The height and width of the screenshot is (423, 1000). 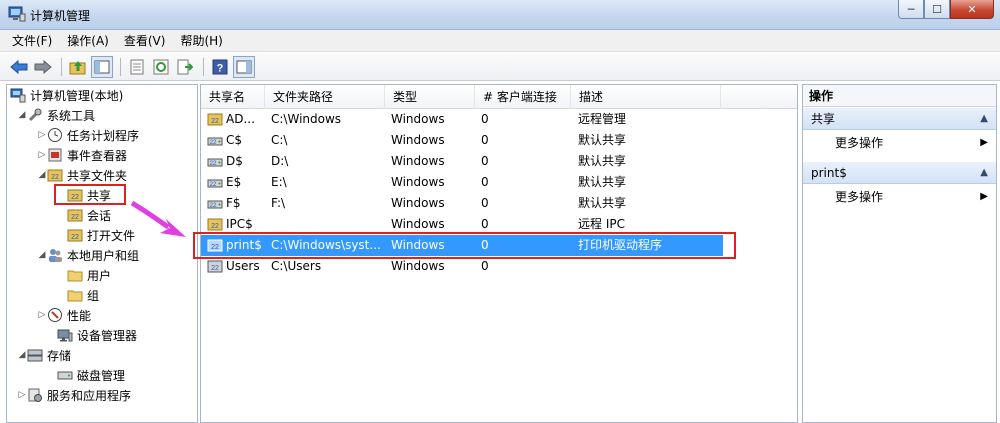 What do you see at coordinates (244, 66) in the screenshot?
I see `show-hide-action-pane-button` at bounding box center [244, 66].